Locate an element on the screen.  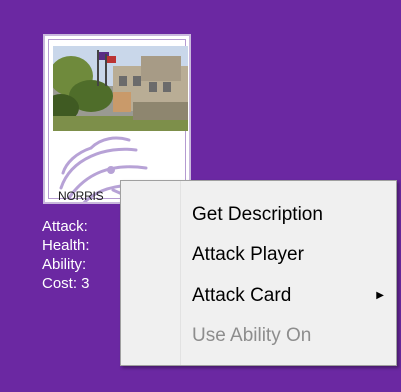
menu-item-label: Use Ability On is located at coordinates (252, 335).